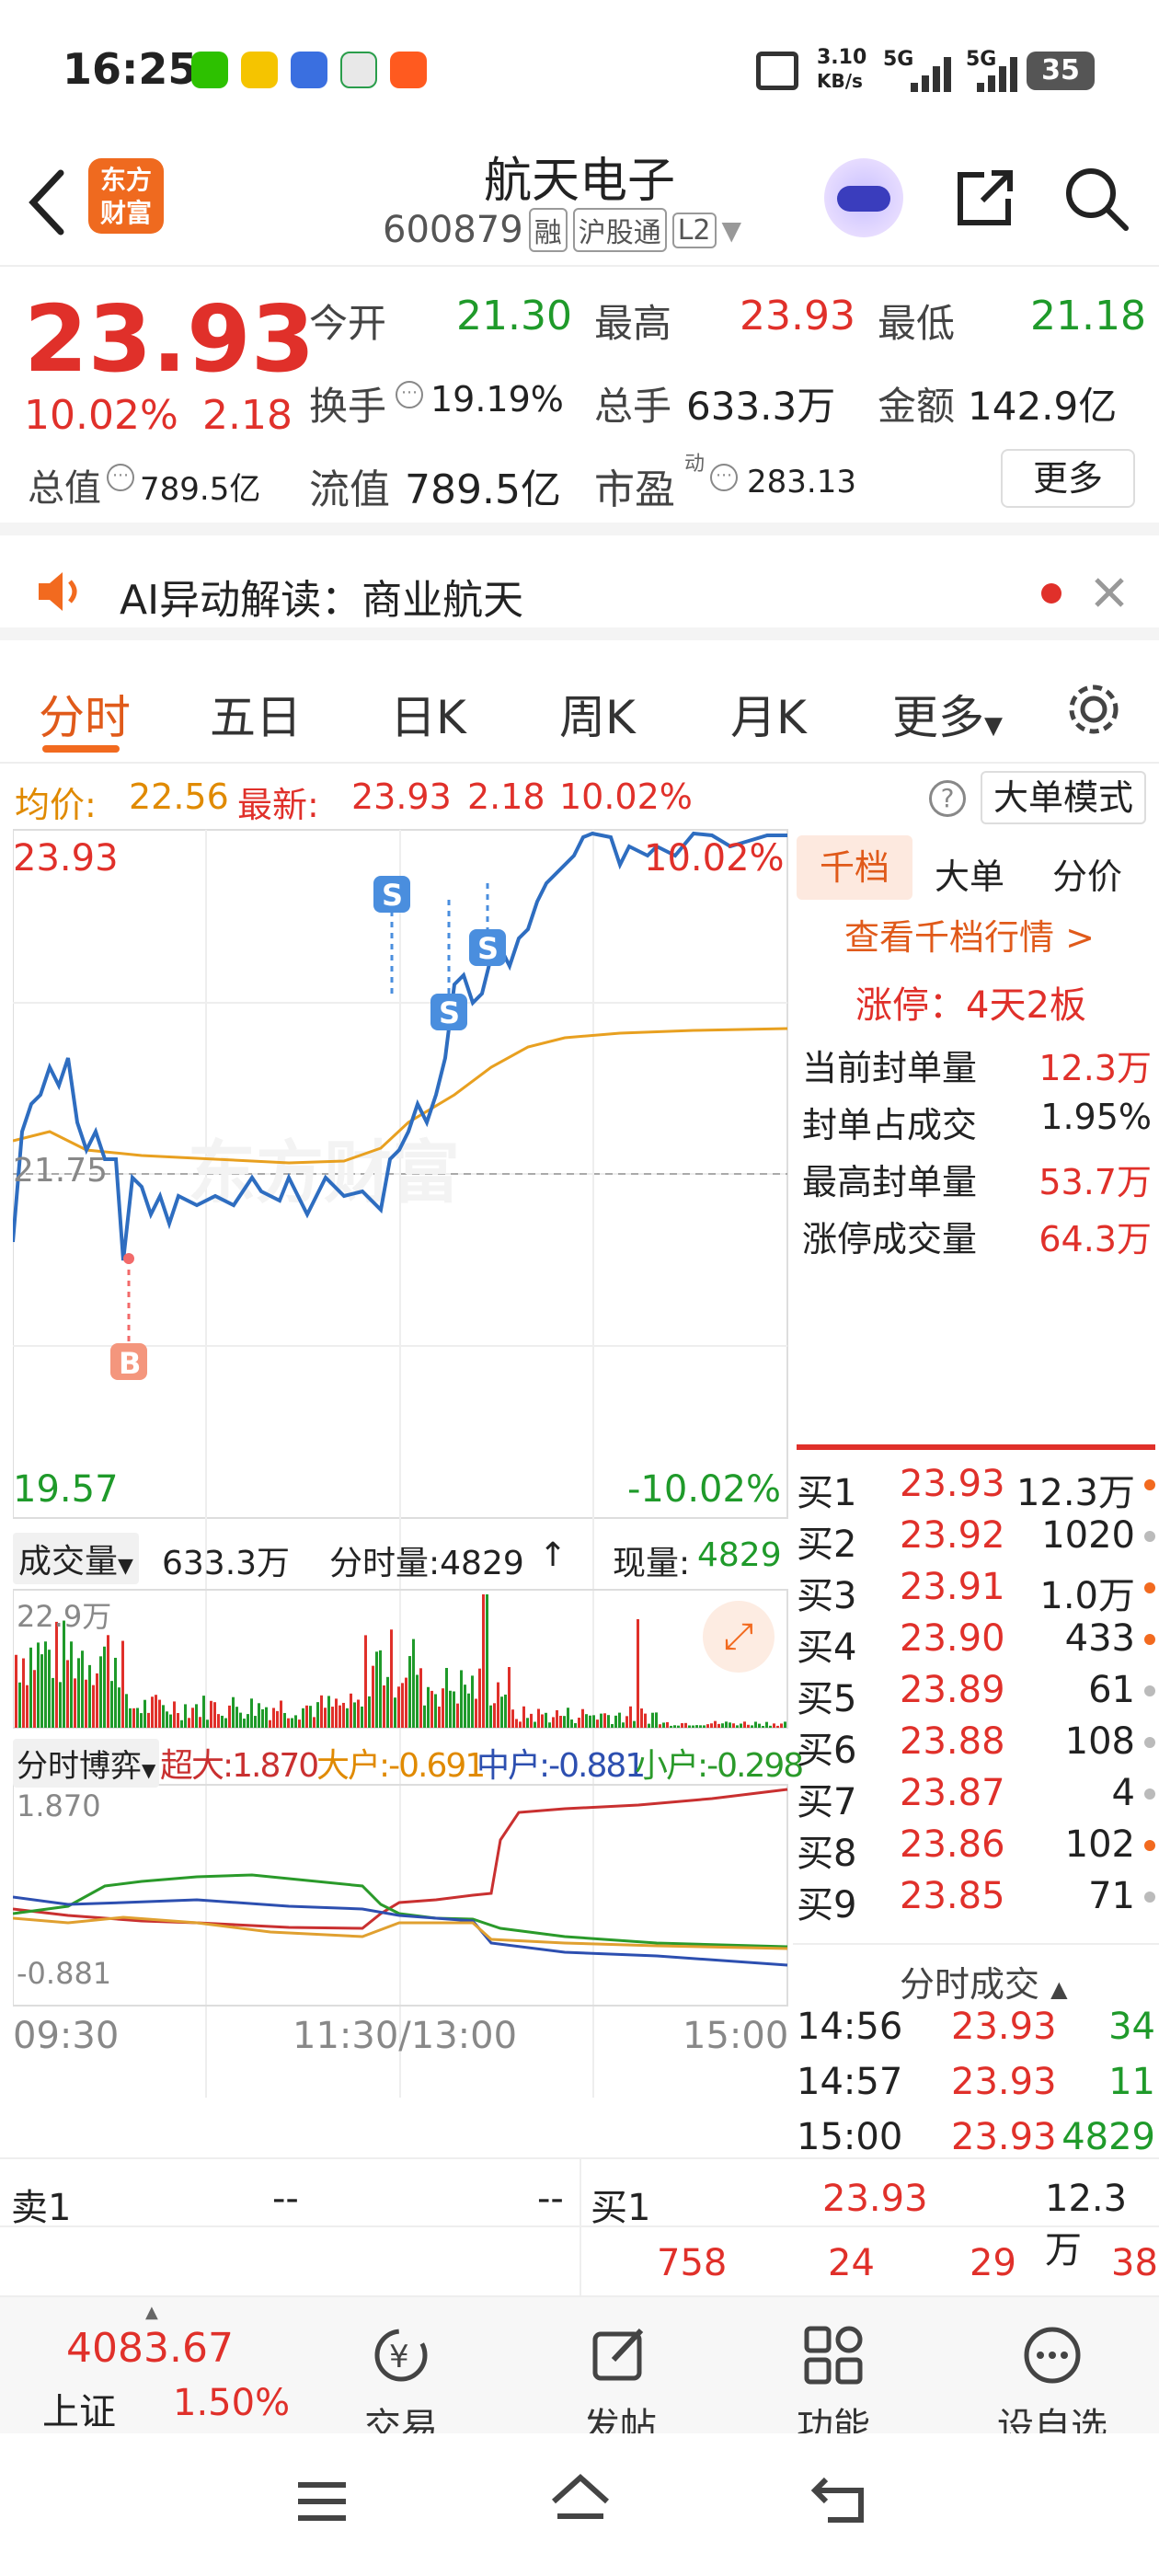 Image resolution: width=1159 pixels, height=2576 pixels. I want to click on float-value: 789.5亿, so click(483, 490).